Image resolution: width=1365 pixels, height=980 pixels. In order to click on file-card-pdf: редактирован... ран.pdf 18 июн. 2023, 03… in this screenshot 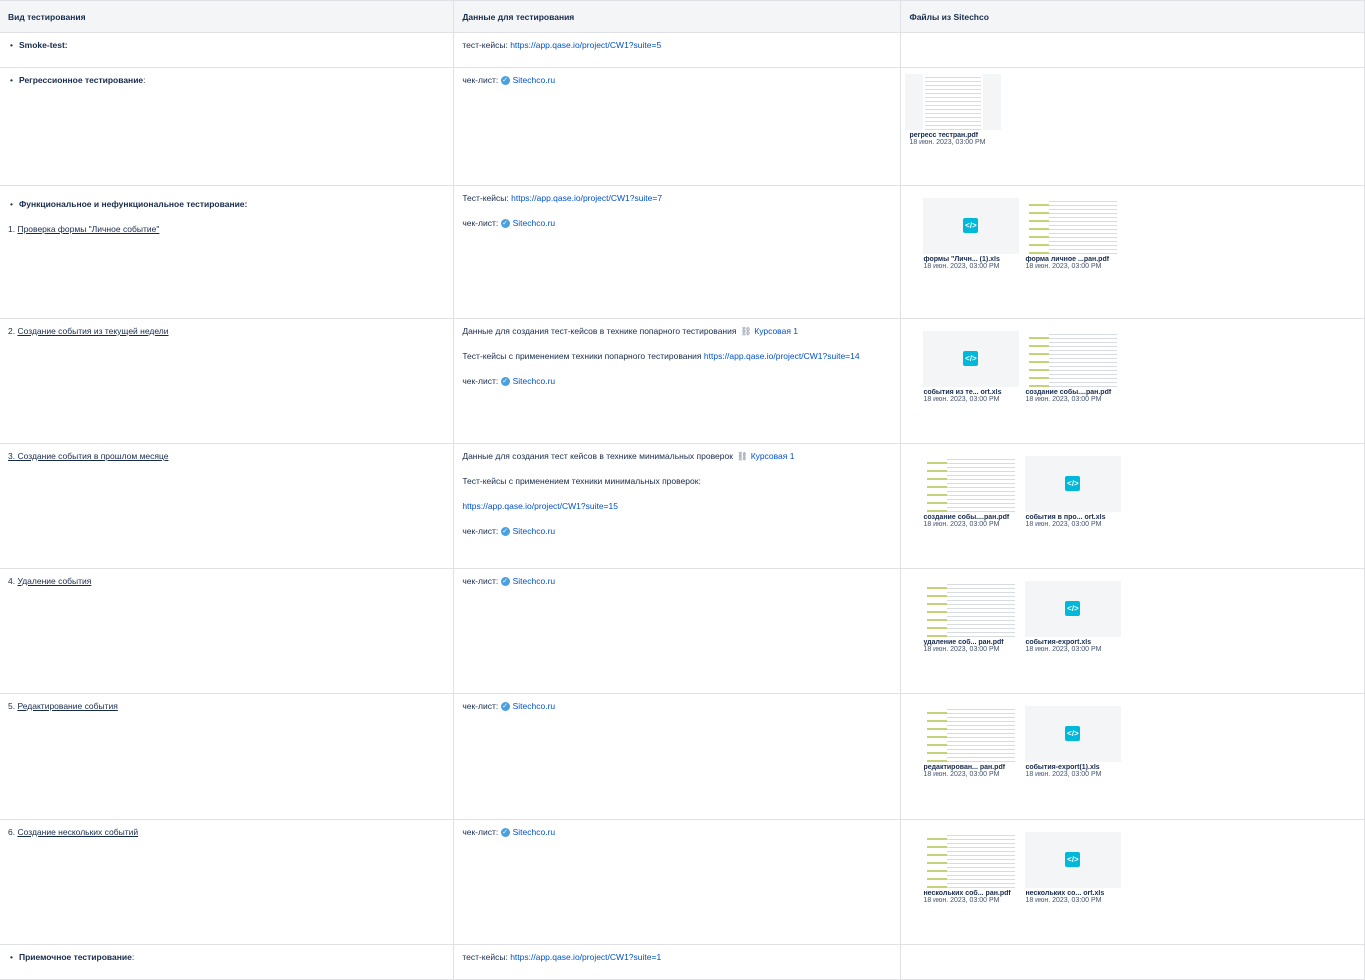, I will do `click(971, 742)`.